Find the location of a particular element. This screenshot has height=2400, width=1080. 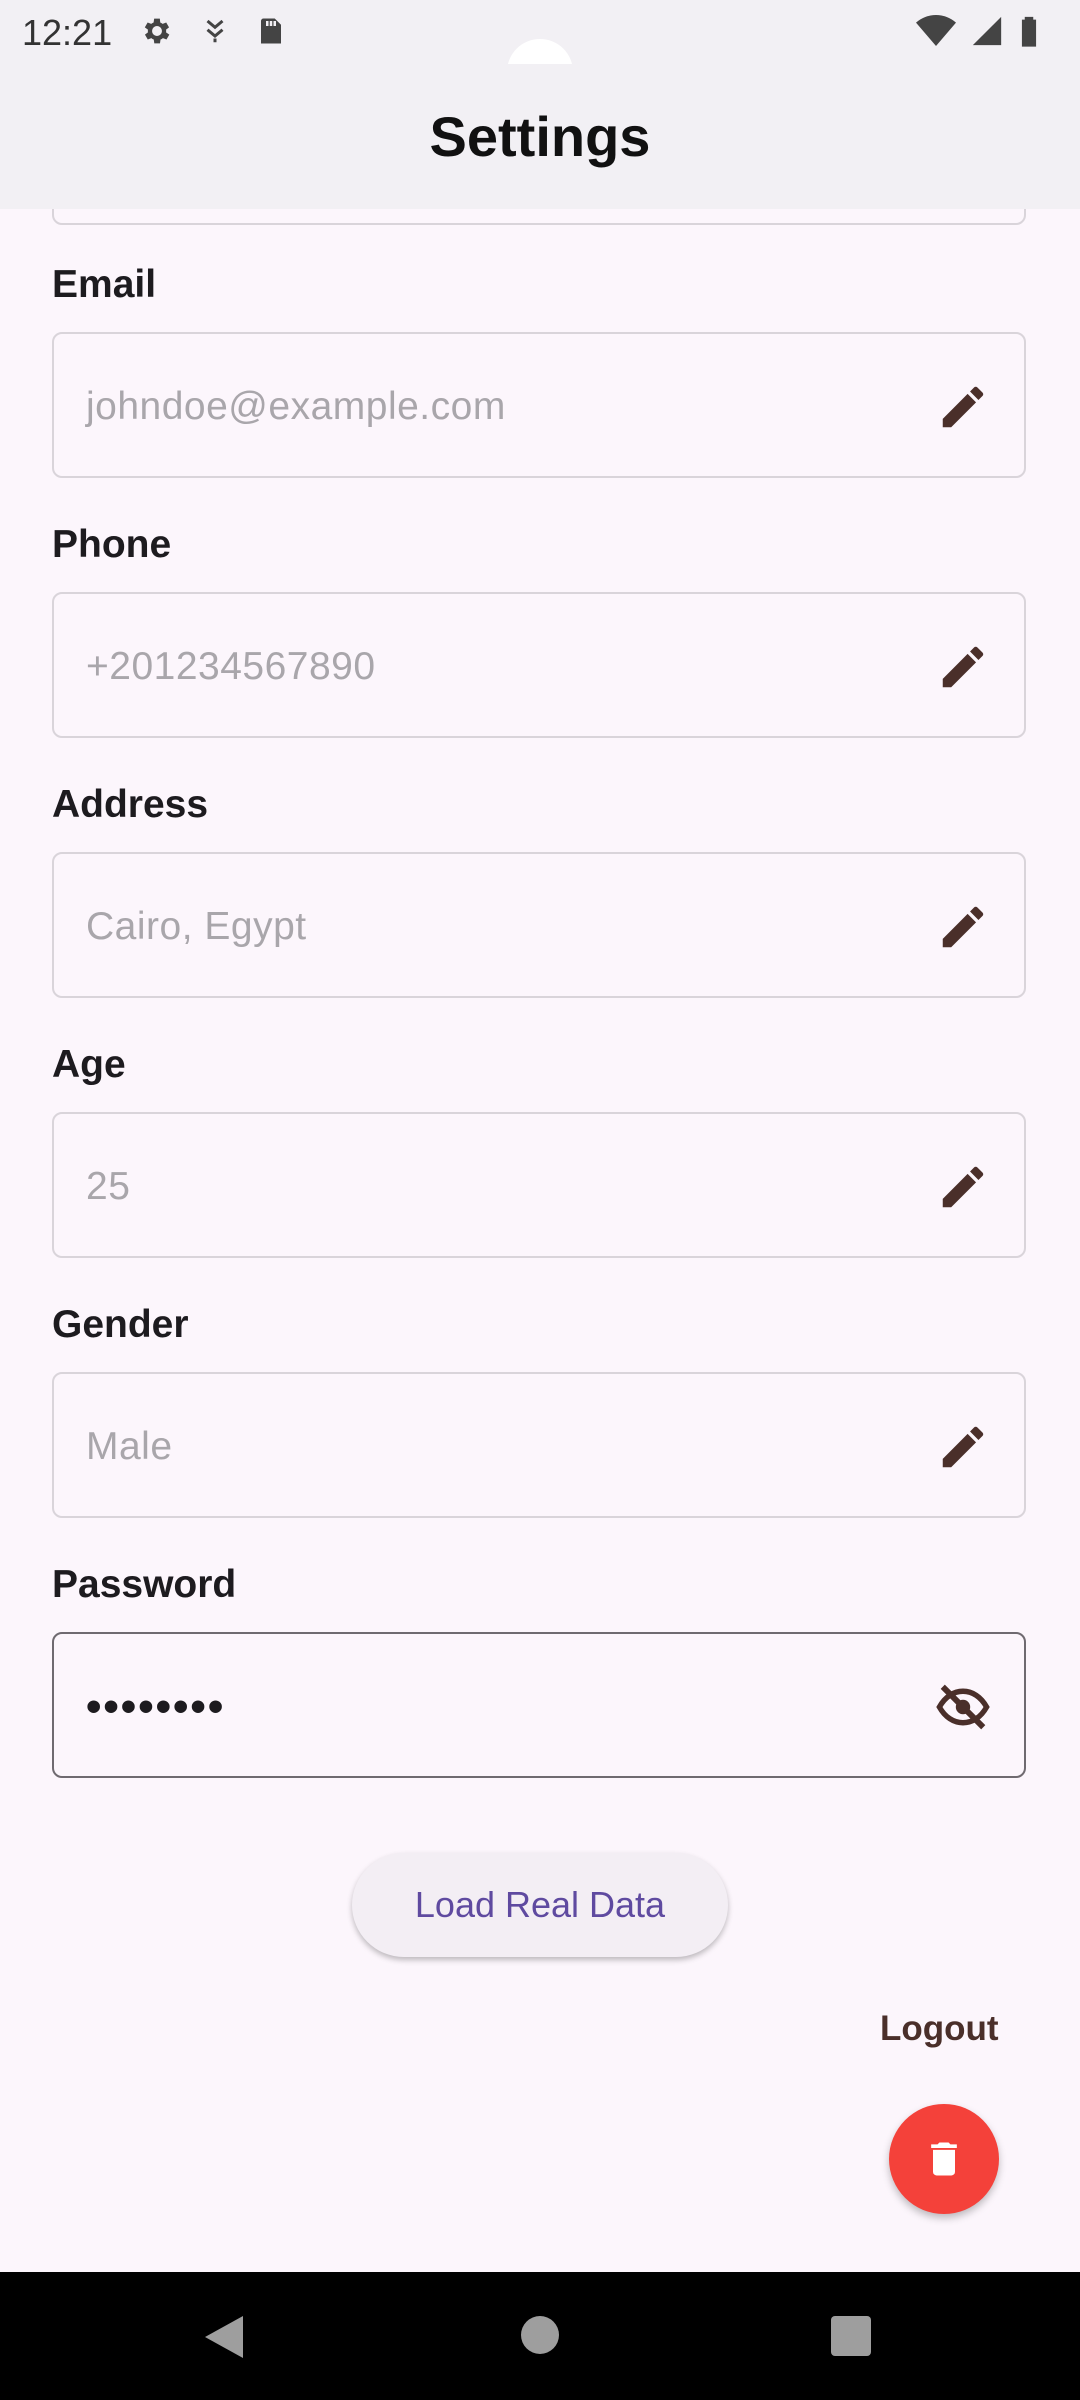

phone-field: +201234567890 is located at coordinates (539, 665).